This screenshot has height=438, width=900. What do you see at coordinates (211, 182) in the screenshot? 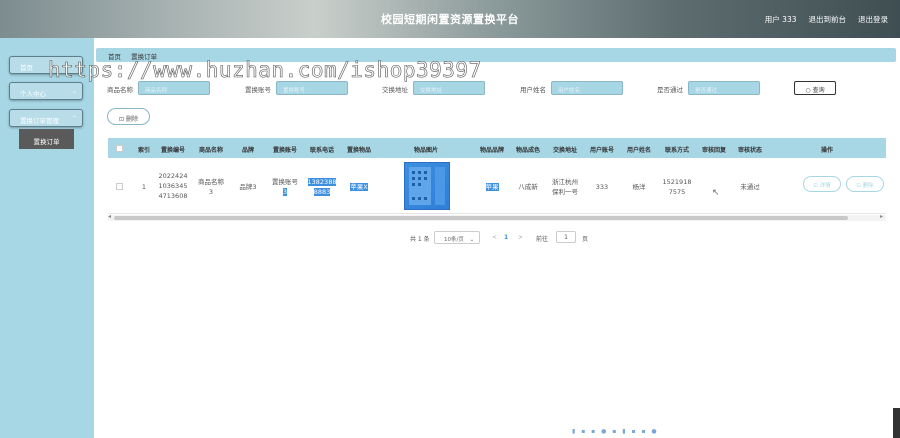
I see `cell-product-line: 商品名称` at bounding box center [211, 182].